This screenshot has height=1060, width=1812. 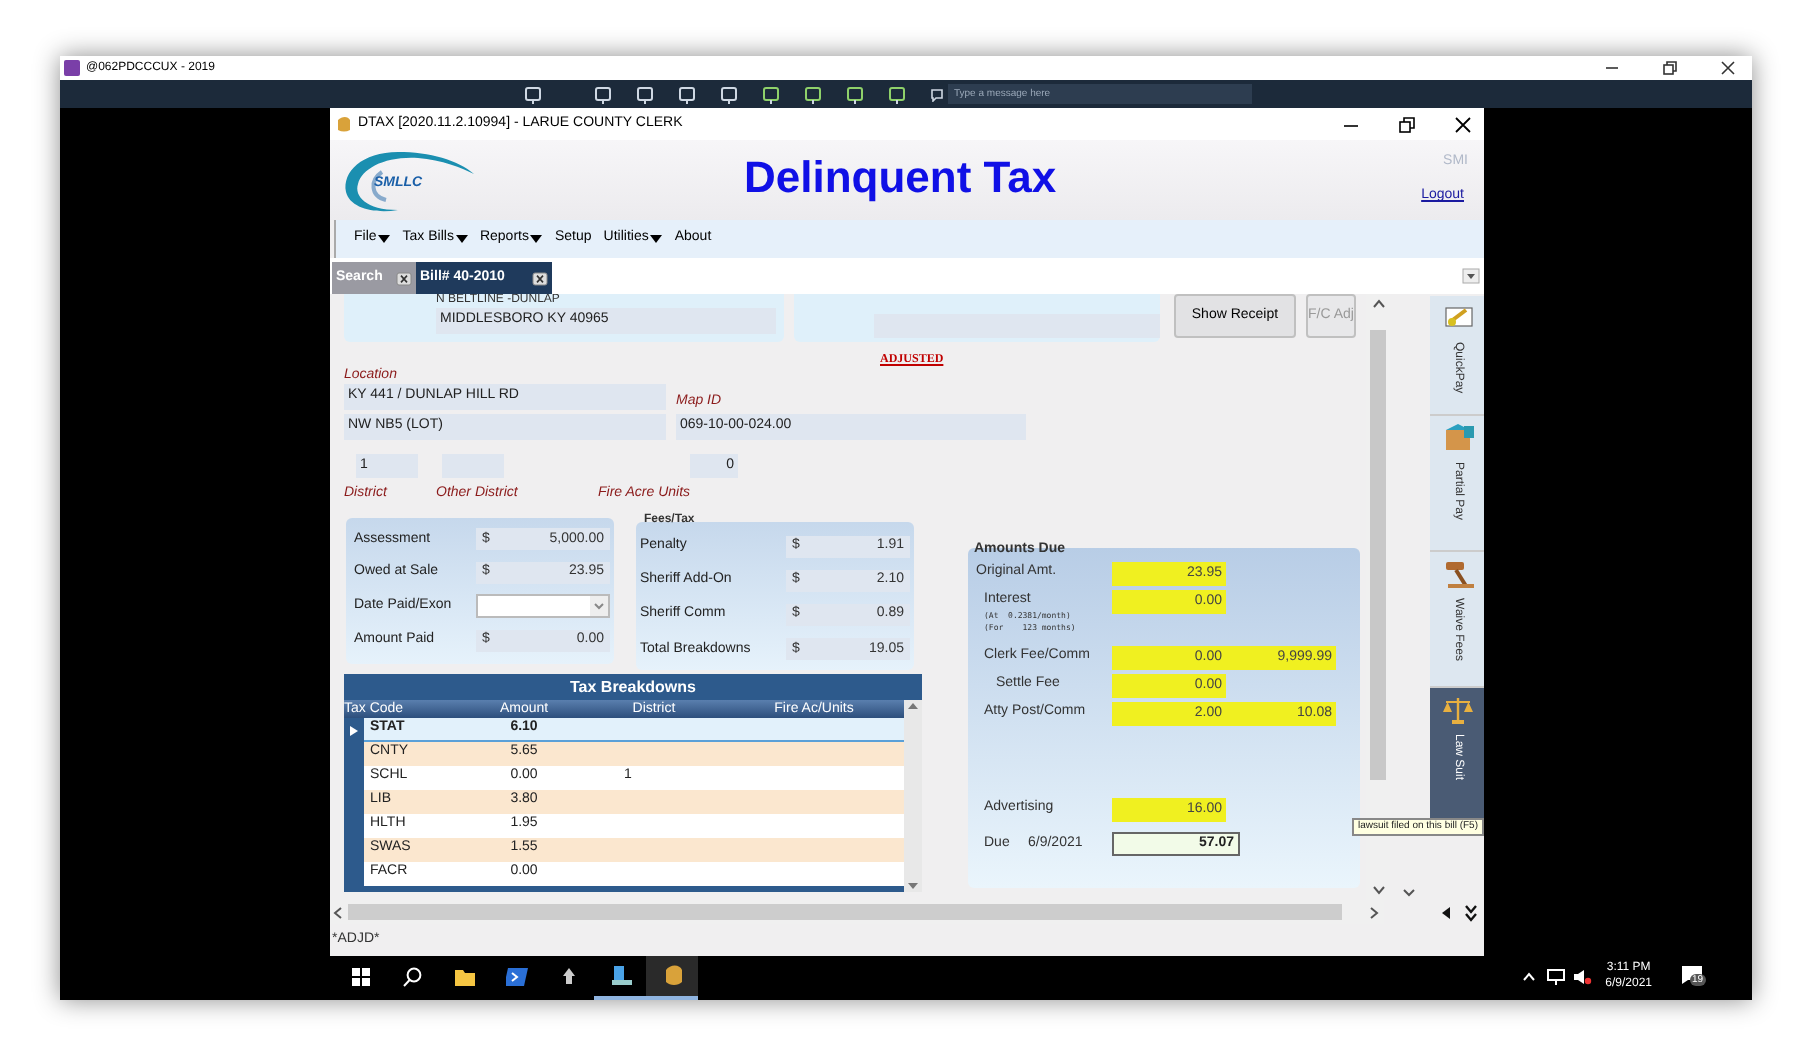 What do you see at coordinates (900, 178) in the screenshot?
I see `app-heading: Delinquent Tax` at bounding box center [900, 178].